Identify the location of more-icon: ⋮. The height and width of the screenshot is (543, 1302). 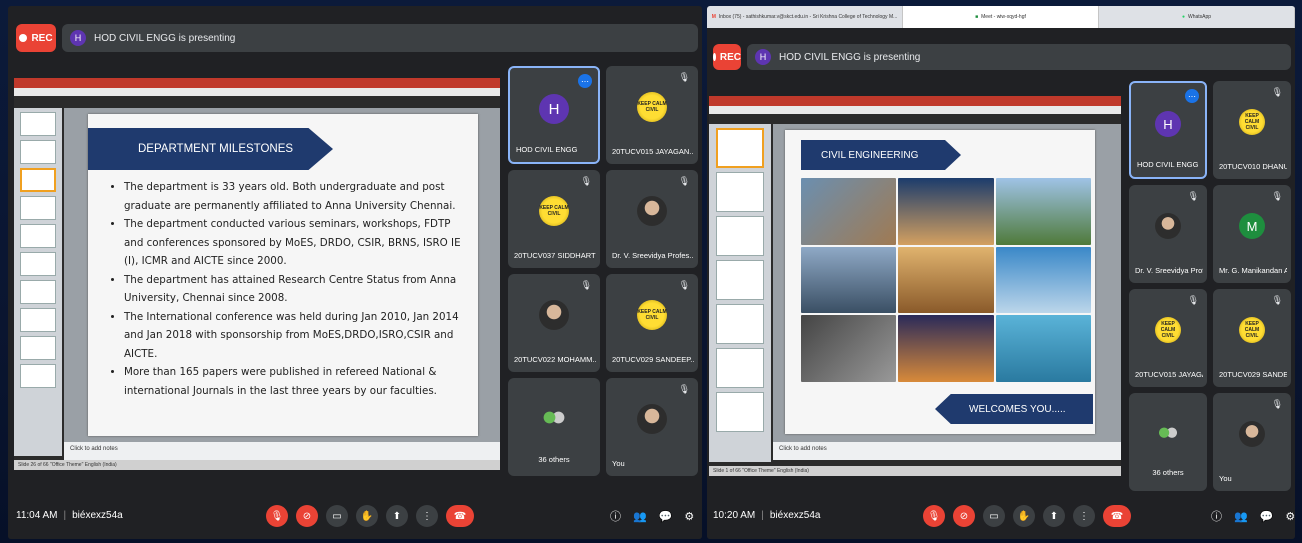
(1084, 516).